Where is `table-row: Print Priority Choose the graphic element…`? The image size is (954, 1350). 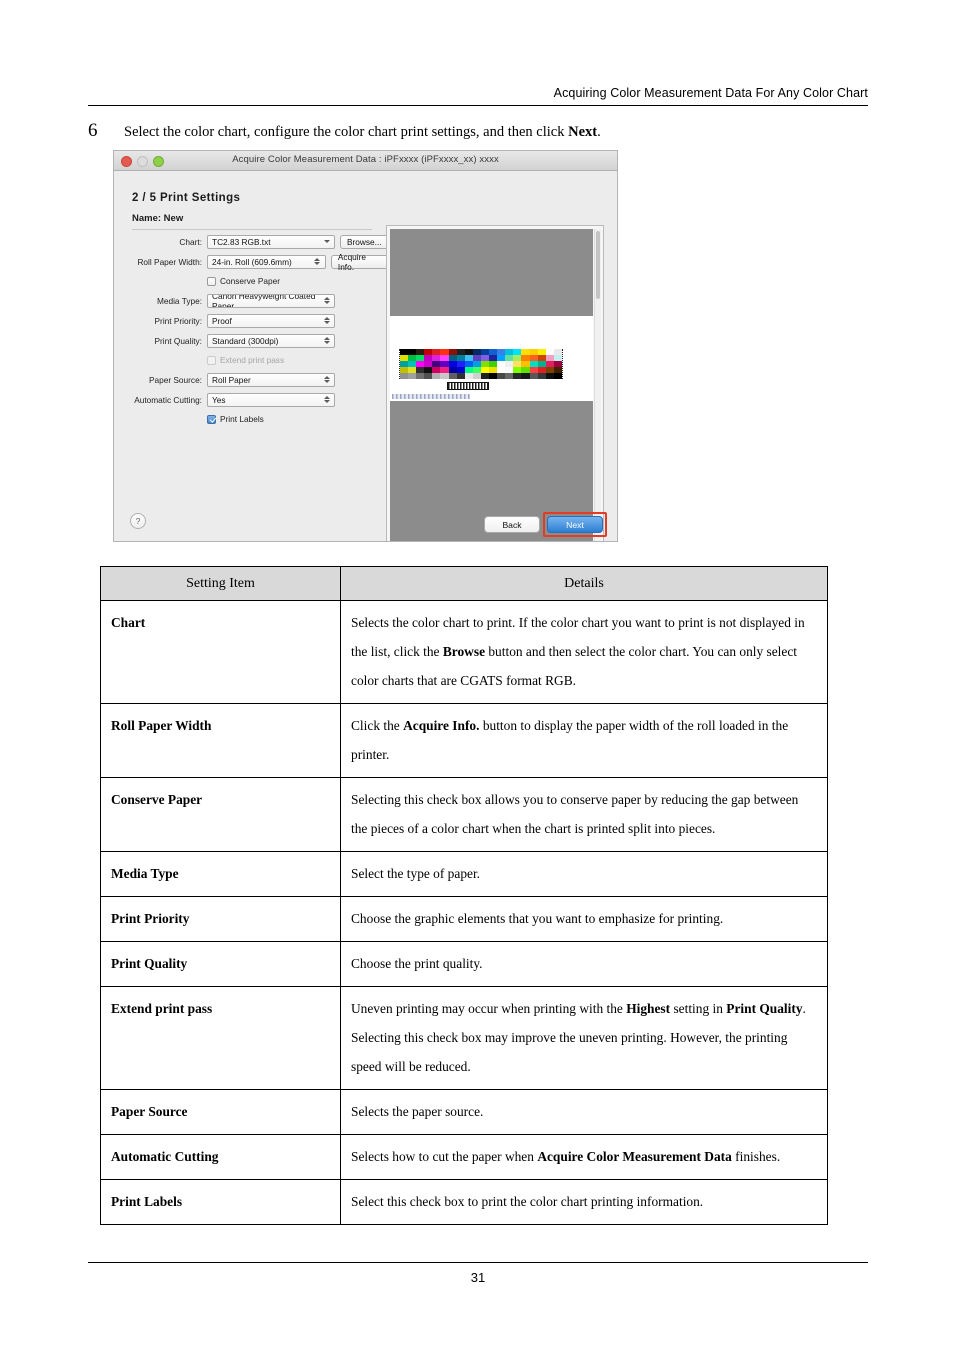 table-row: Print Priority Choose the graphic element… is located at coordinates (464, 919).